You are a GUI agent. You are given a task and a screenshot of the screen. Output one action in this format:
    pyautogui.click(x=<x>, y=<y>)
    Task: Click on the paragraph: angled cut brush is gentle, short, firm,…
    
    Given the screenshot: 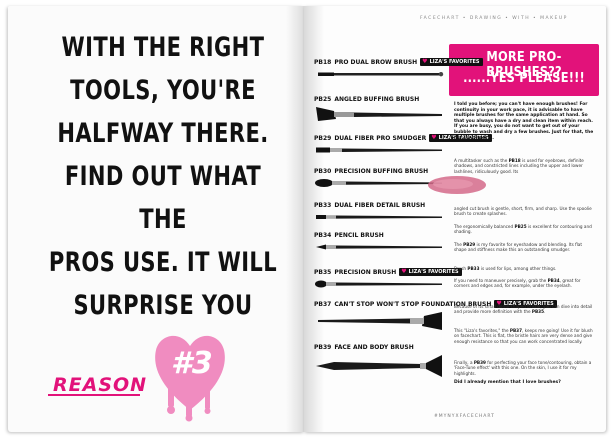 What is the action you would take?
    pyautogui.click(x=523, y=211)
    